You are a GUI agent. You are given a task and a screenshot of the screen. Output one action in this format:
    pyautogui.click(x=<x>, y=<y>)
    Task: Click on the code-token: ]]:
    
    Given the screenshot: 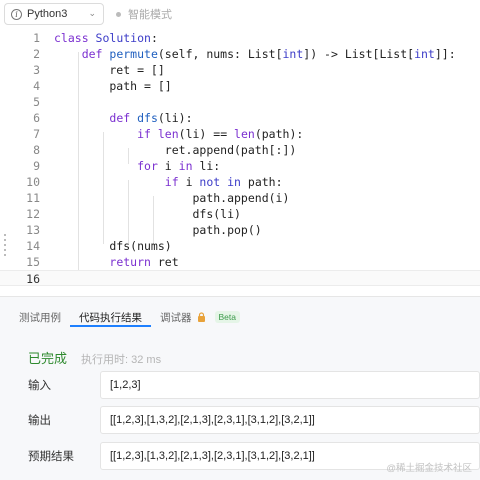 What is the action you would take?
    pyautogui.click(x=445, y=54)
    